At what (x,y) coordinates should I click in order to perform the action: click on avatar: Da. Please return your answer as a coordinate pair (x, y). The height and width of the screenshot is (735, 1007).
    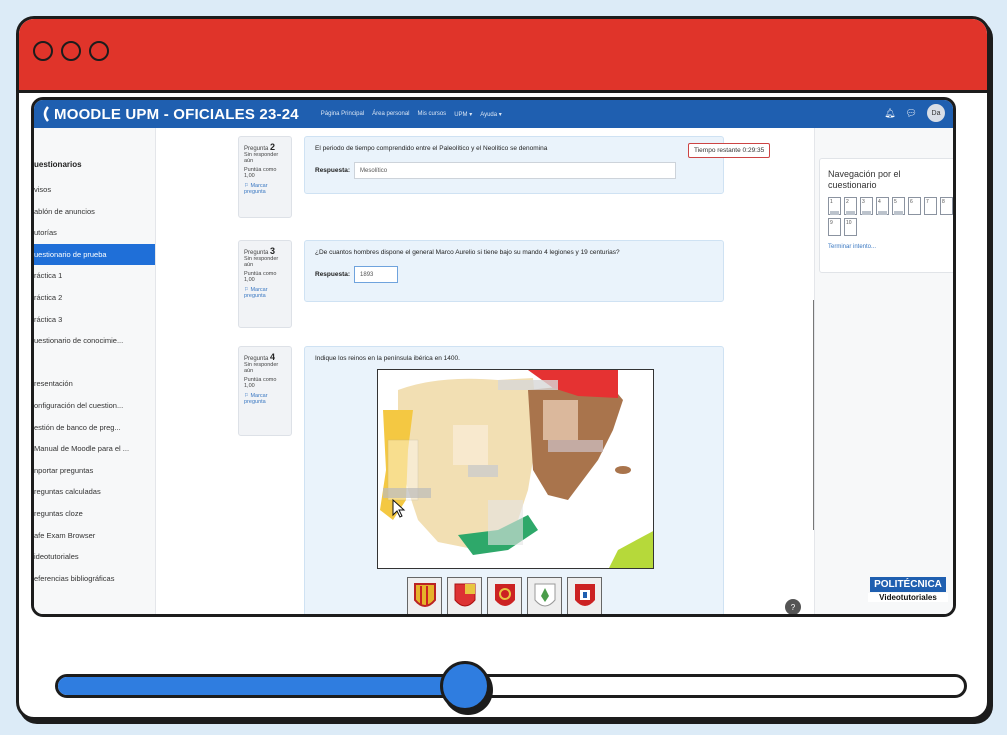
    Looking at the image, I should click on (936, 113).